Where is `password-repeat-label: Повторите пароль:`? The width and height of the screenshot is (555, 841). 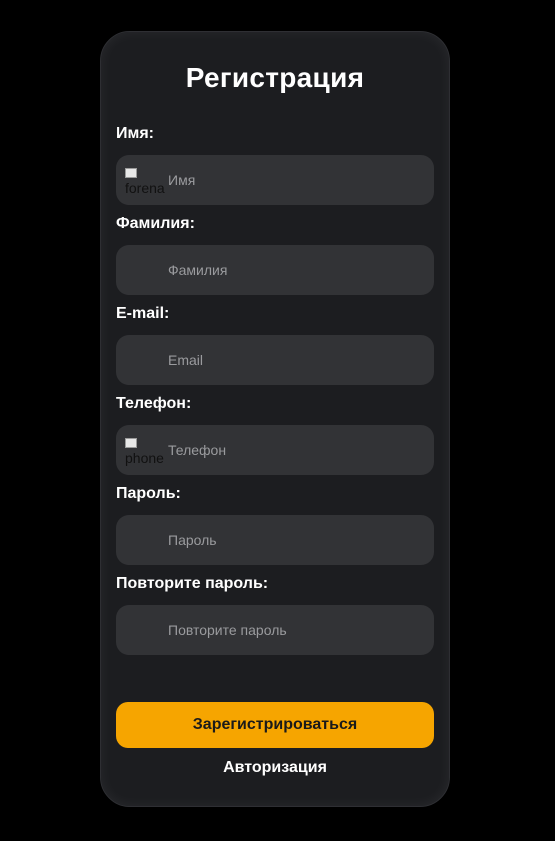 password-repeat-label: Повторите пароль: is located at coordinates (192, 583).